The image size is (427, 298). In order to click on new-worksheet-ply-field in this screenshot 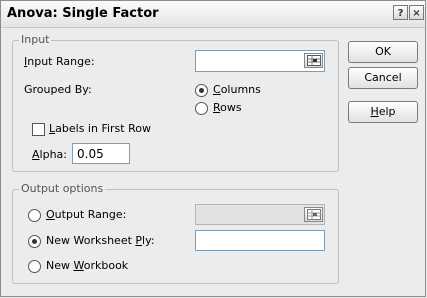, I will do `click(260, 240)`.